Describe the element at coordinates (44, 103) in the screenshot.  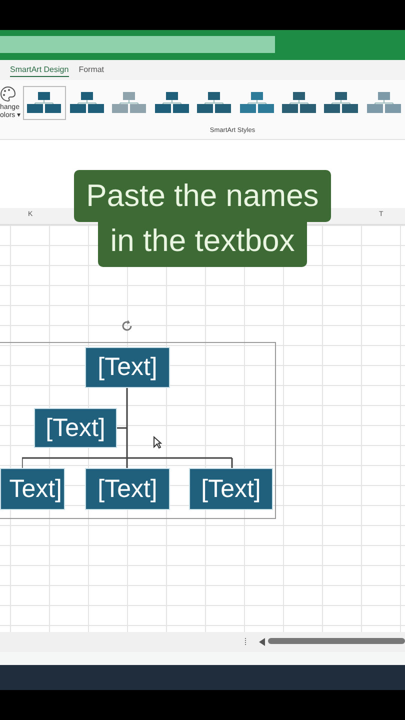
I see `style-thumbnail` at that location.